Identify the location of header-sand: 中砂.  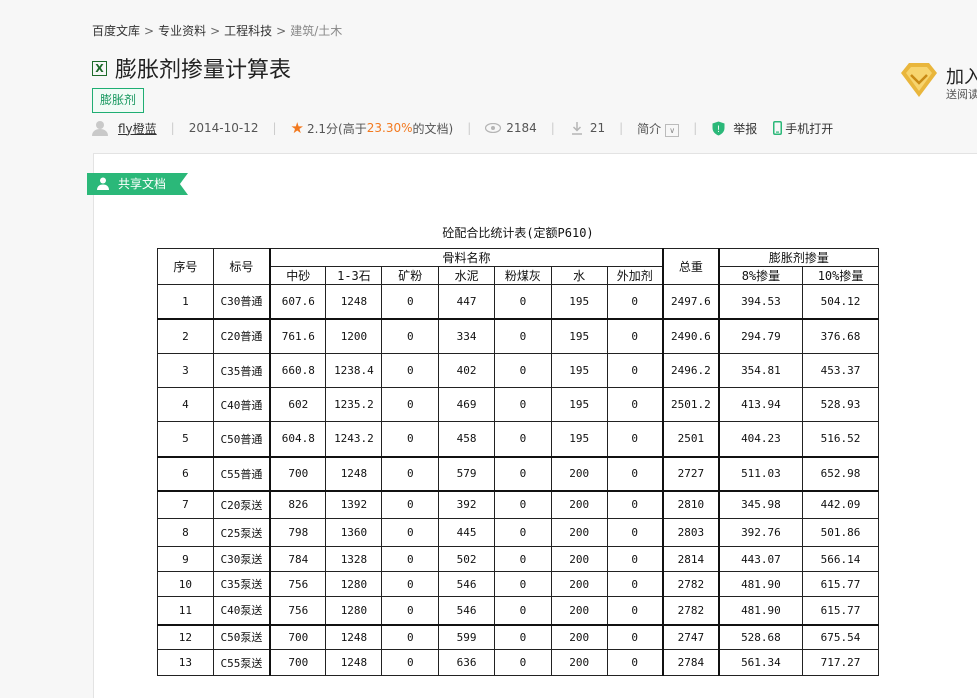
(298, 275).